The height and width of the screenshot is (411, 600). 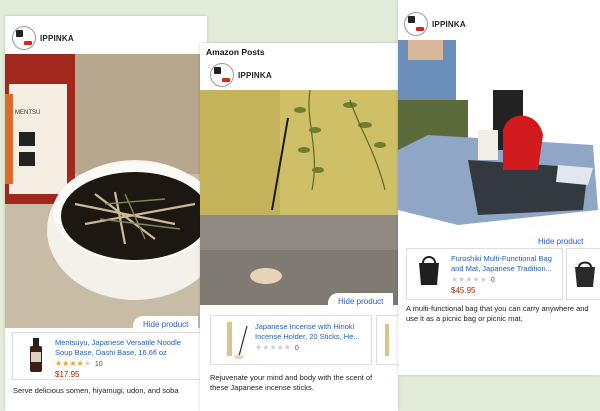 I want to click on product-price: $45.95, so click(x=463, y=290).